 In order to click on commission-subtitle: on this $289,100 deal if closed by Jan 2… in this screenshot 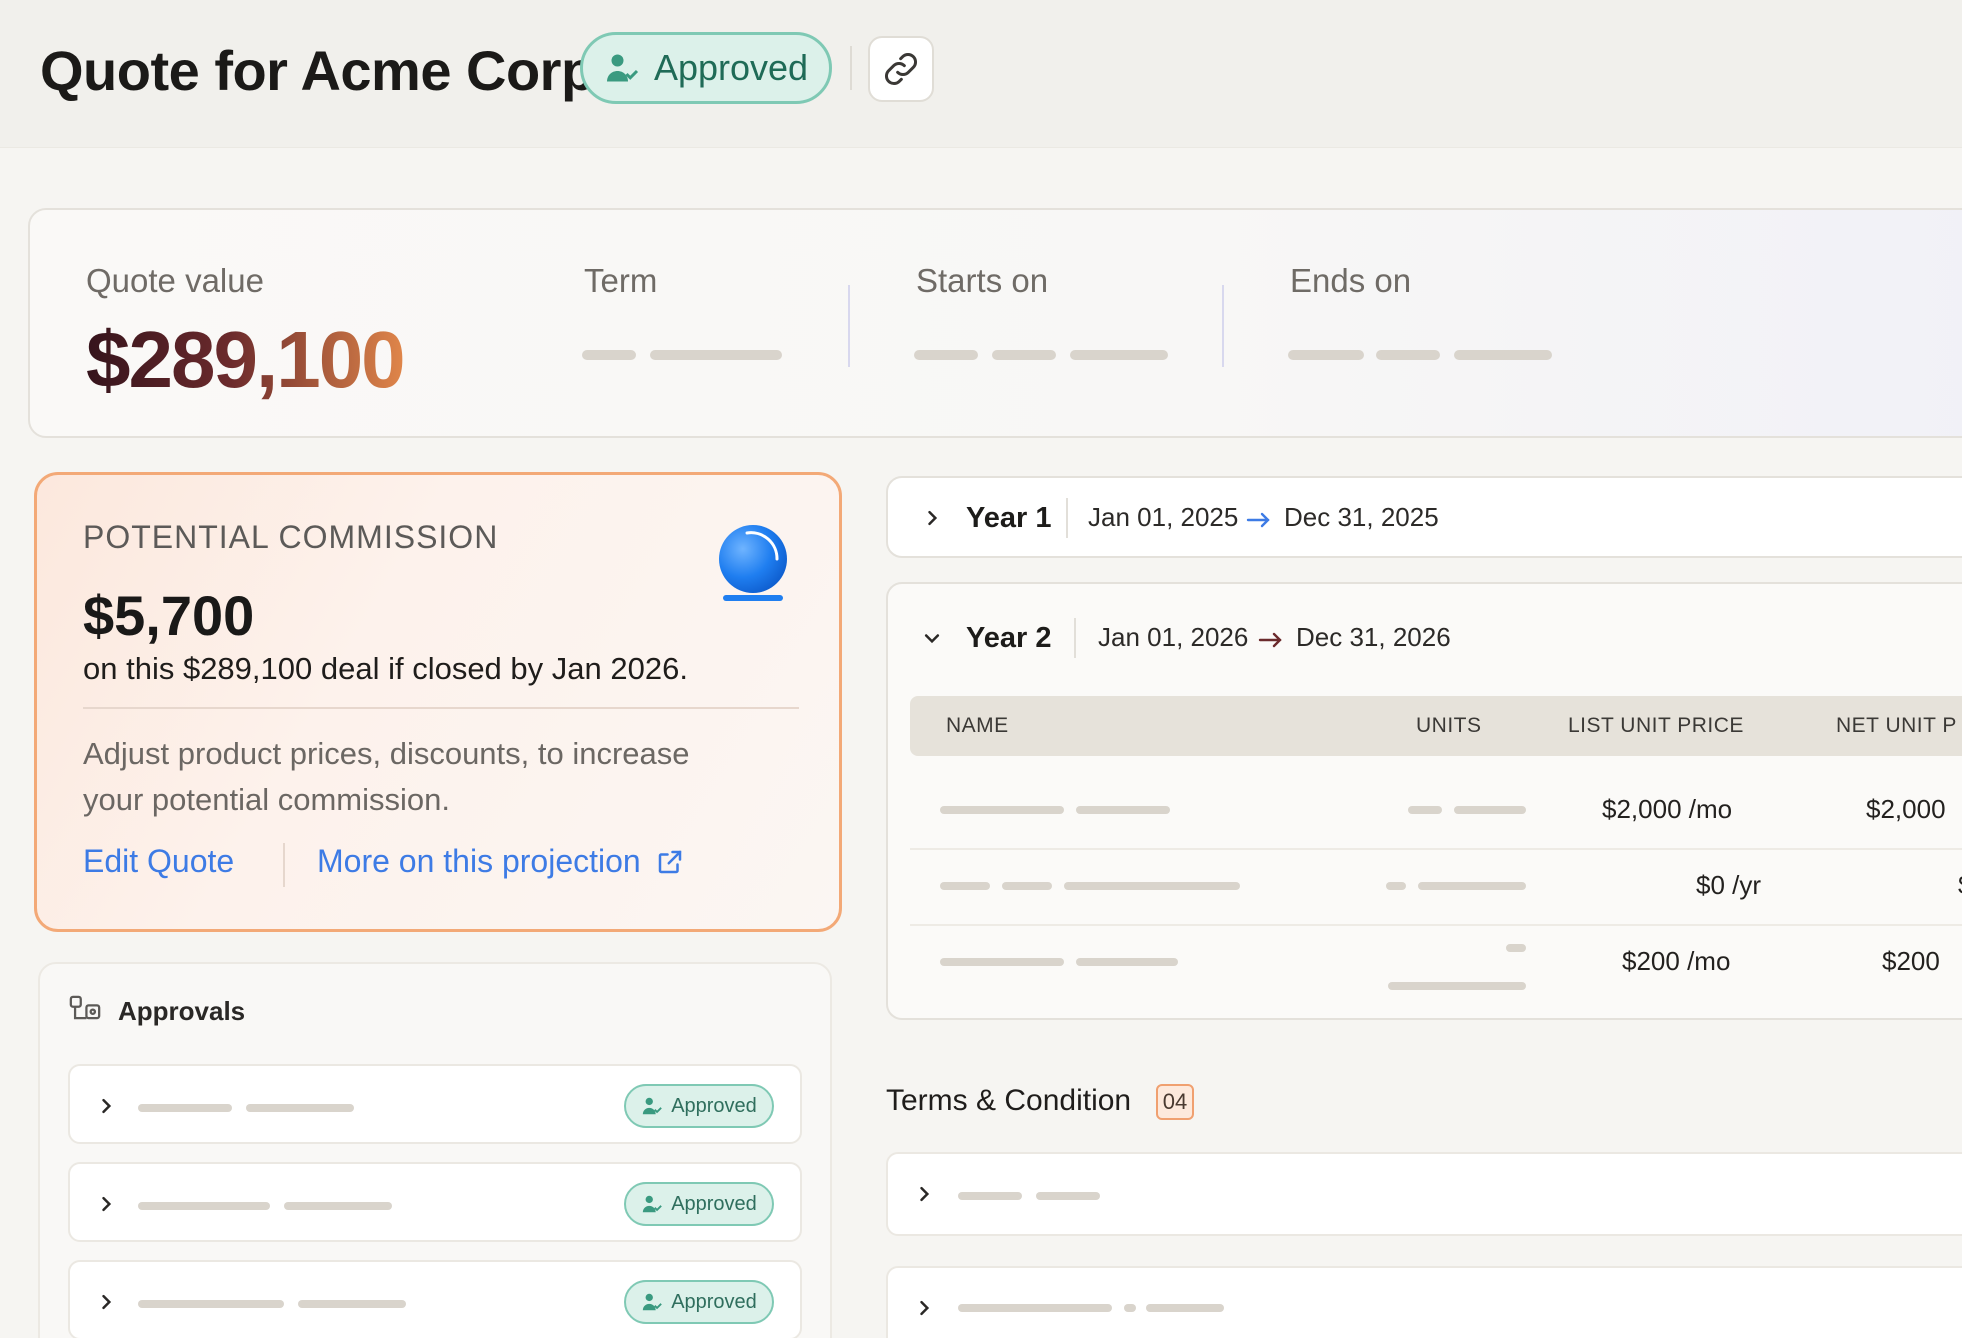, I will do `click(385, 668)`.